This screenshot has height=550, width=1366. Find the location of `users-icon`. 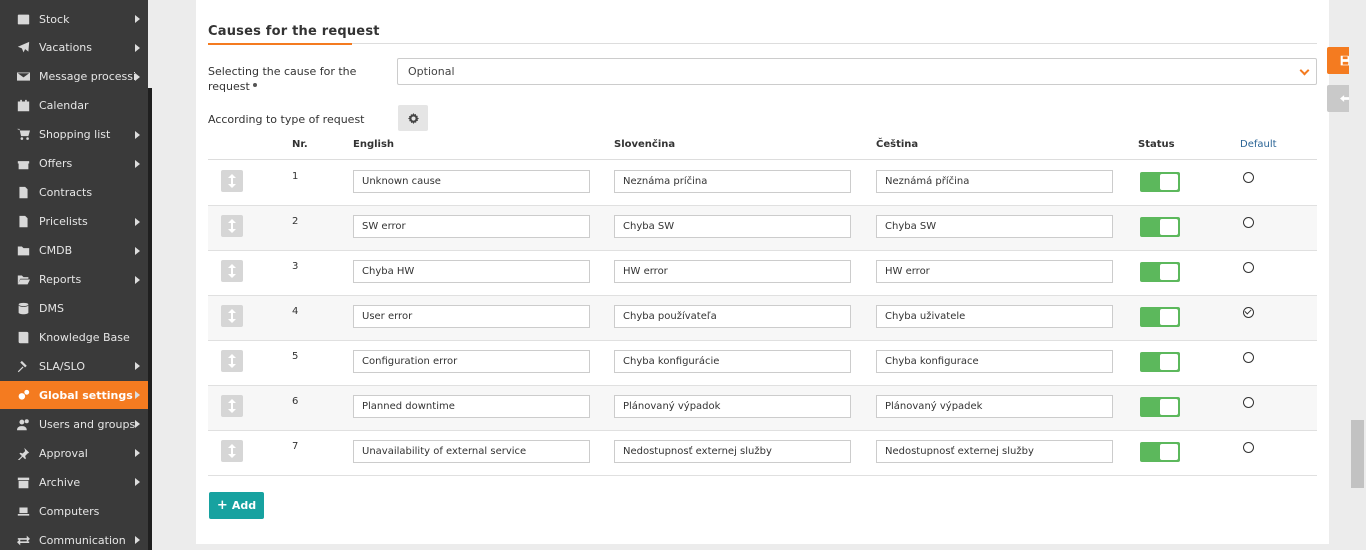

users-icon is located at coordinates (23, 424).